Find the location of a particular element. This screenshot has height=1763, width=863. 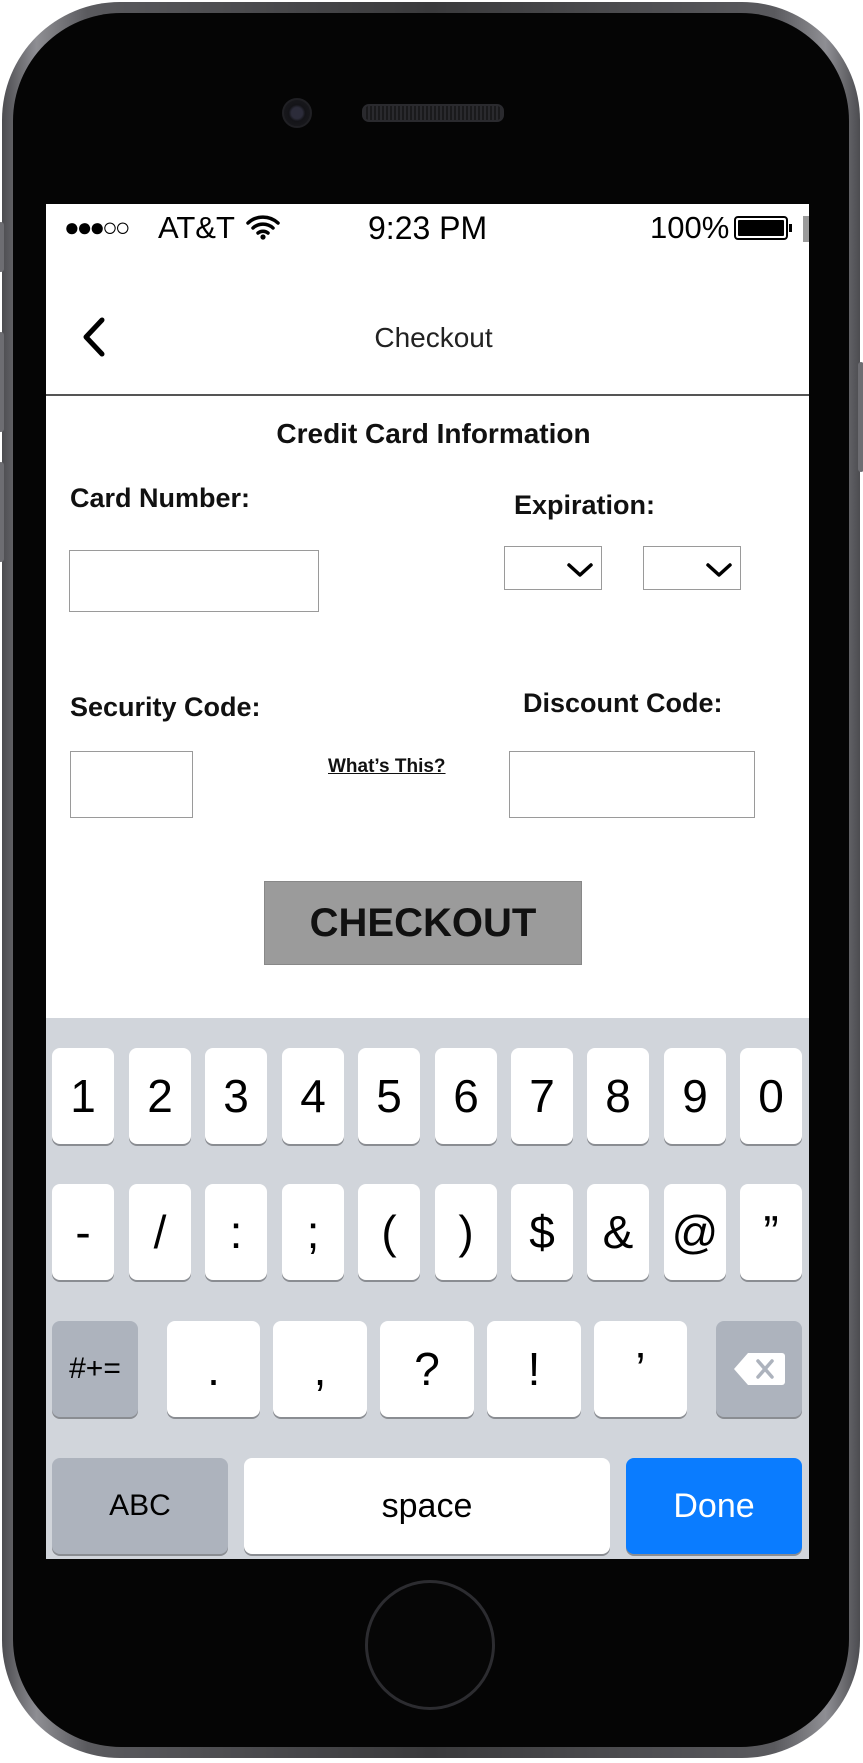

key-apostrophe: ’ is located at coordinates (640, 1369).